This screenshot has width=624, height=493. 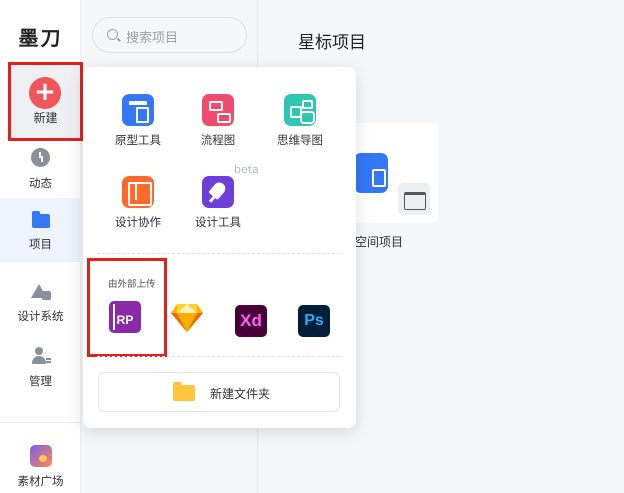 What do you see at coordinates (40, 456) in the screenshot?
I see `market-icon` at bounding box center [40, 456].